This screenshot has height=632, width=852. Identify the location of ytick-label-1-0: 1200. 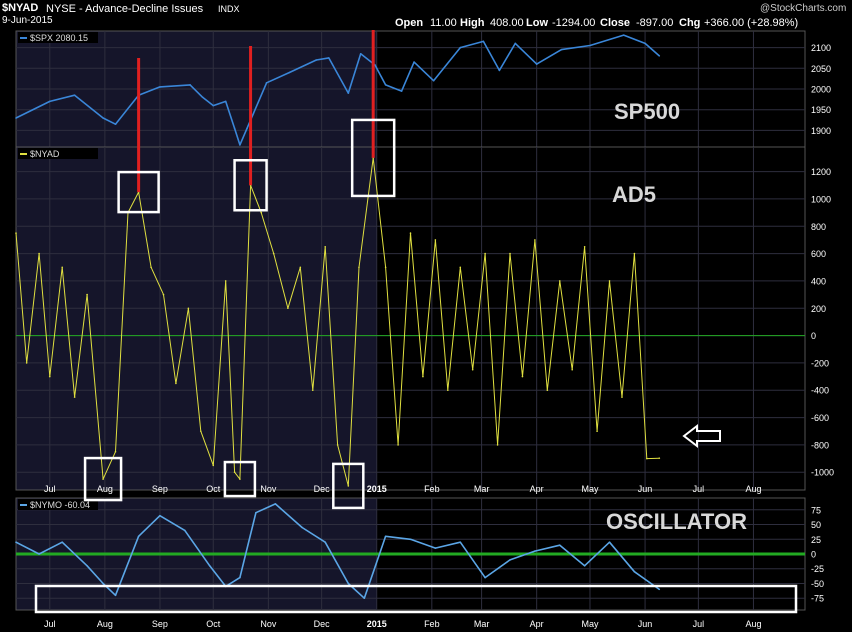
(821, 172).